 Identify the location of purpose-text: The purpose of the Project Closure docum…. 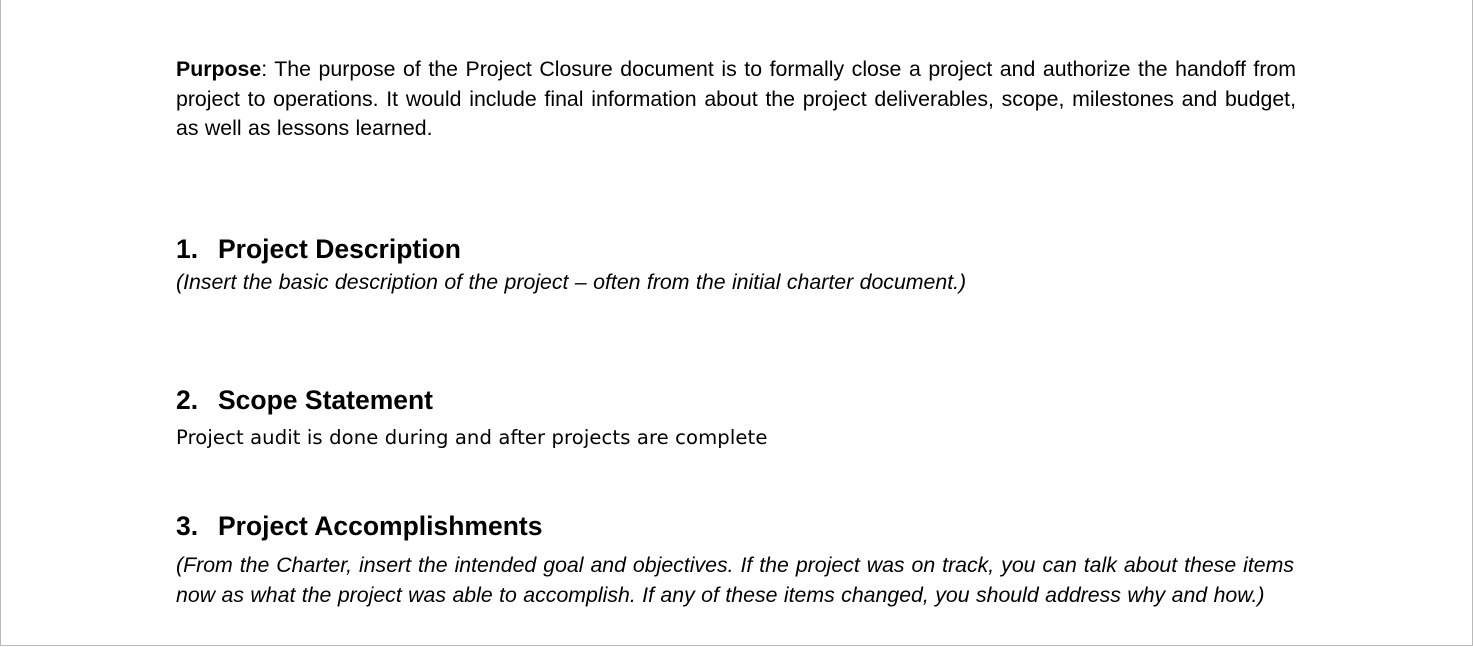
(736, 98).